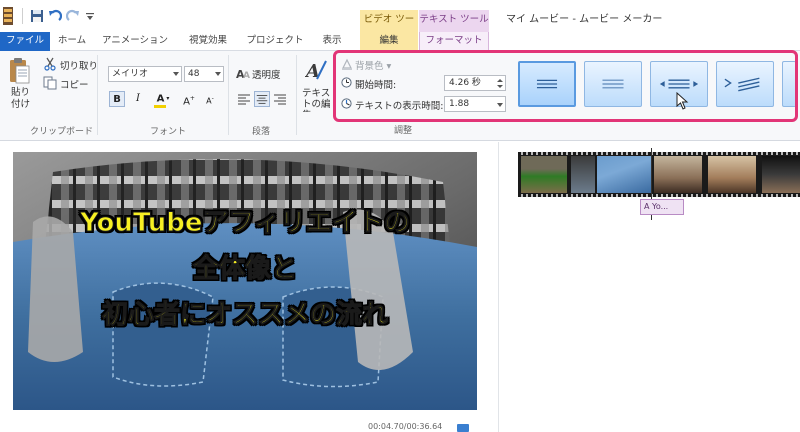  What do you see at coordinates (245, 223) in the screenshot?
I see `caption-line-1: YouTubeアフィリエイトの` at bounding box center [245, 223].